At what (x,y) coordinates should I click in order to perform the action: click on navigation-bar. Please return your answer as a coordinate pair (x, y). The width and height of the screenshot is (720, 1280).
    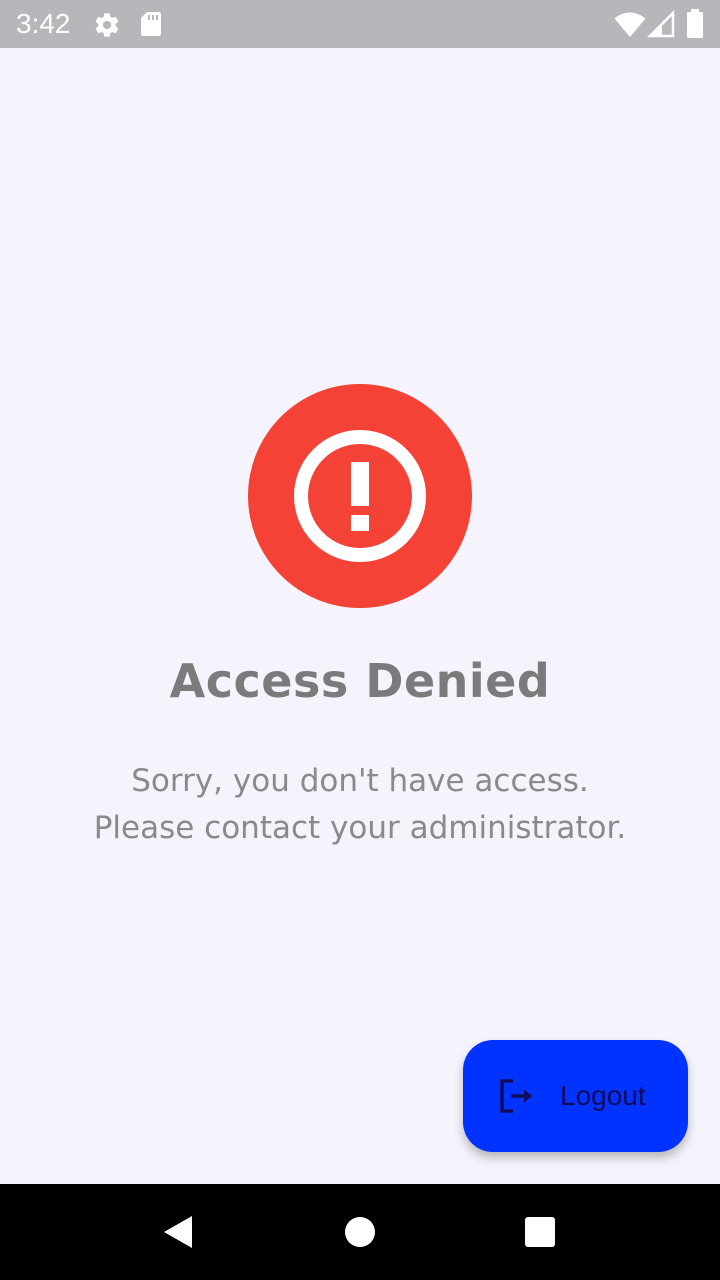
    Looking at the image, I should click on (360, 1232).